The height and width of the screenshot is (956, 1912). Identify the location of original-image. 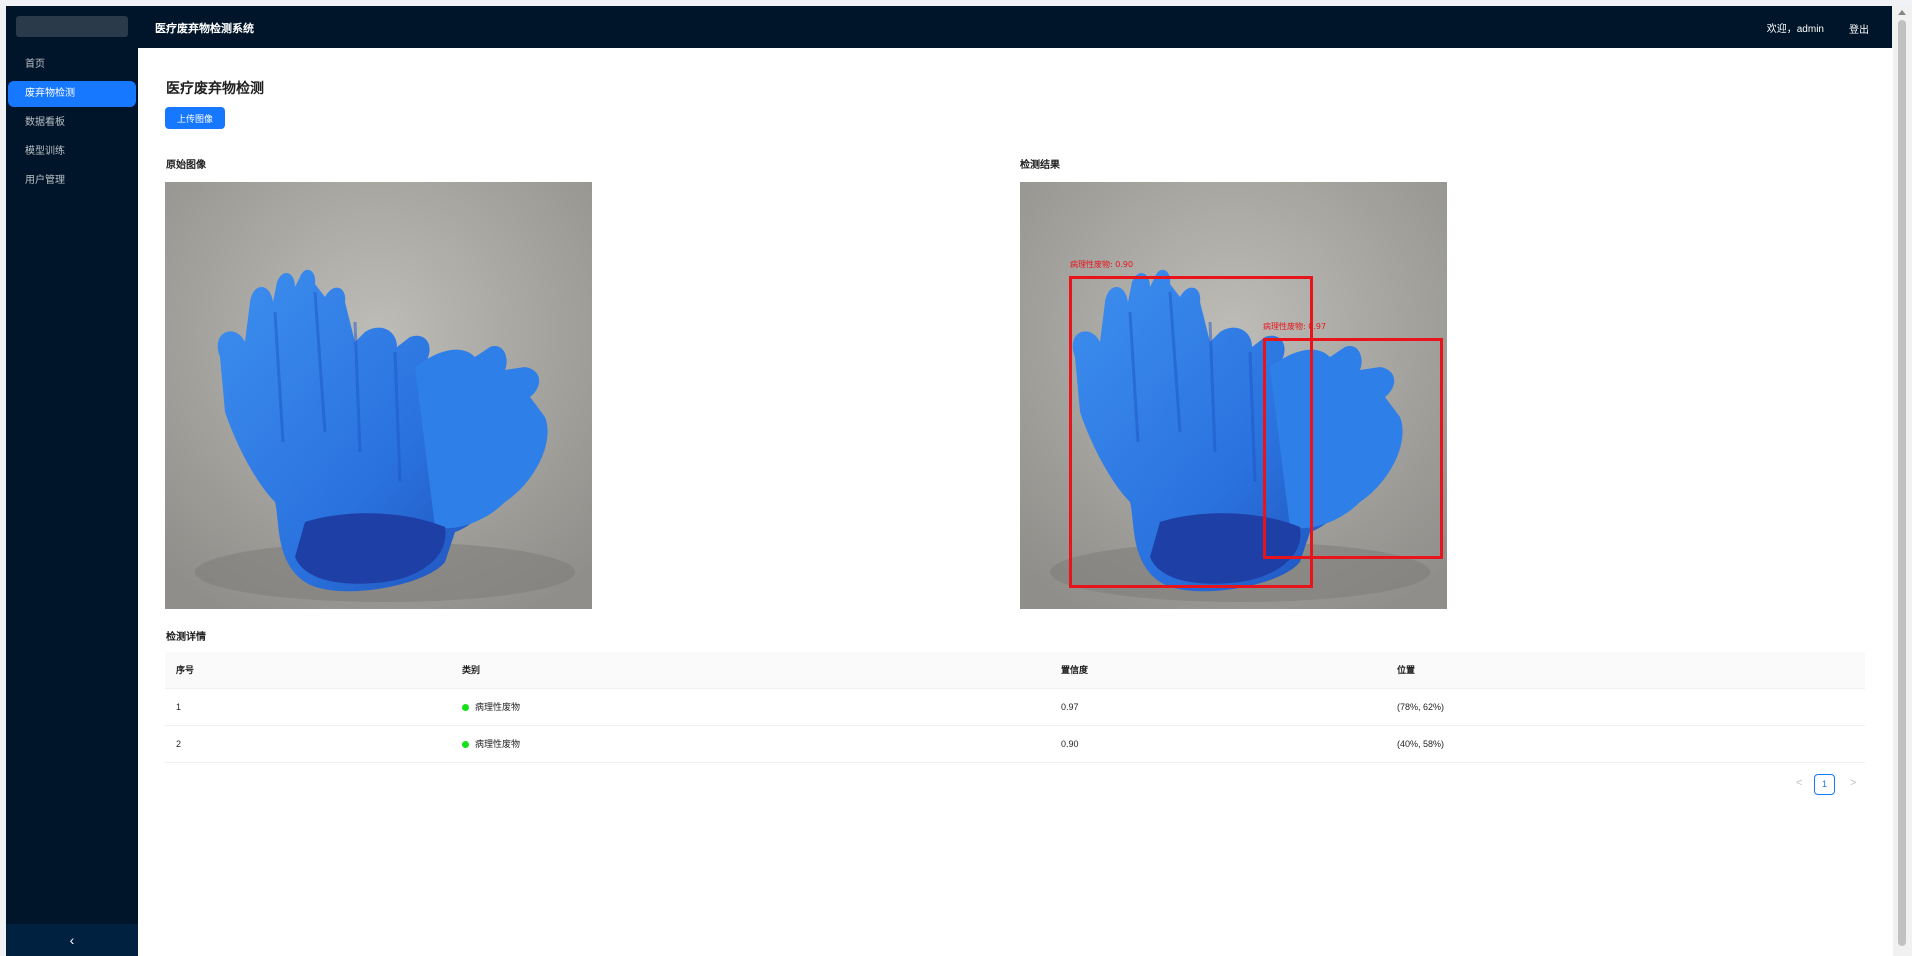
(378, 395).